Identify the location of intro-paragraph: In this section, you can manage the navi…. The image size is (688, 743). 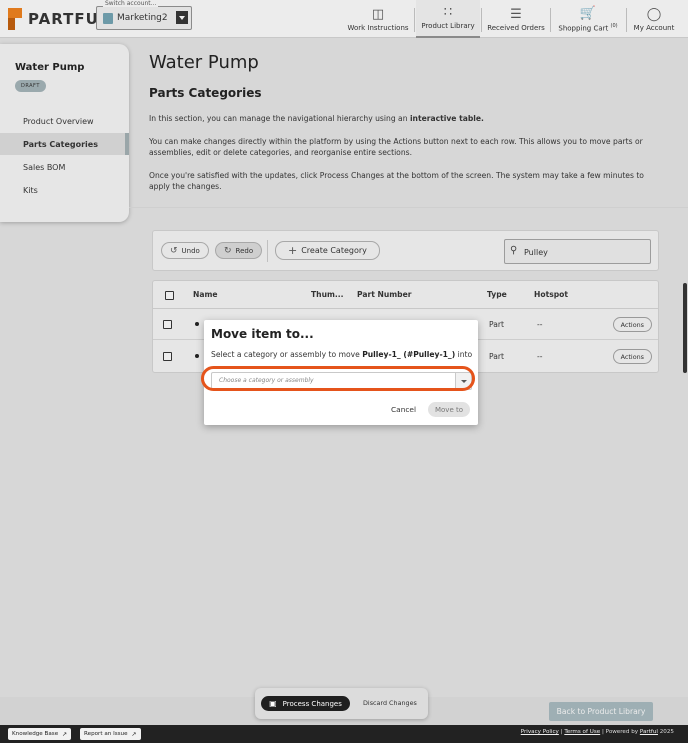
(399, 118).